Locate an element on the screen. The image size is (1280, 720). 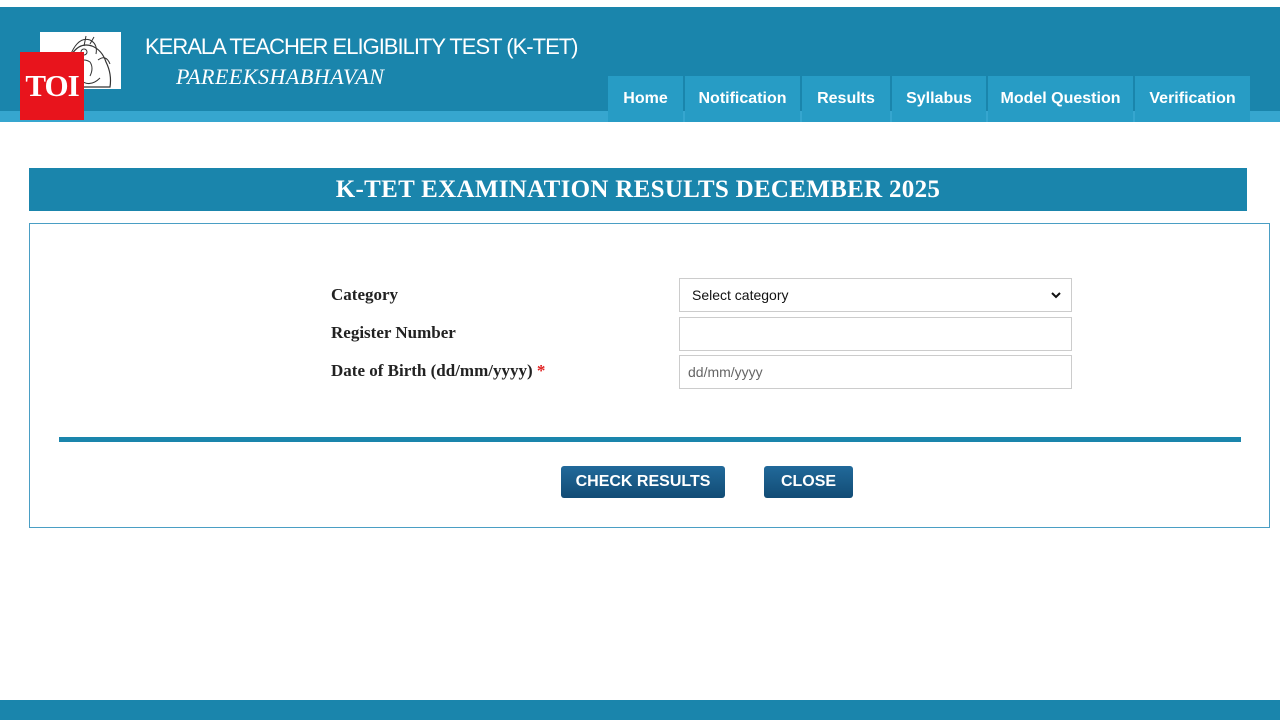
nav-verification: Verification is located at coordinates (1192, 99).